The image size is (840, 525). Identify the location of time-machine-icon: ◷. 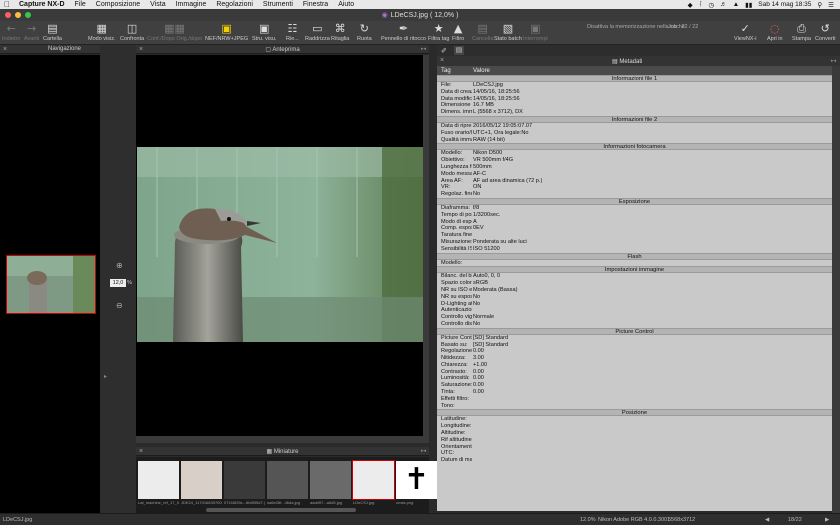
(712, 5).